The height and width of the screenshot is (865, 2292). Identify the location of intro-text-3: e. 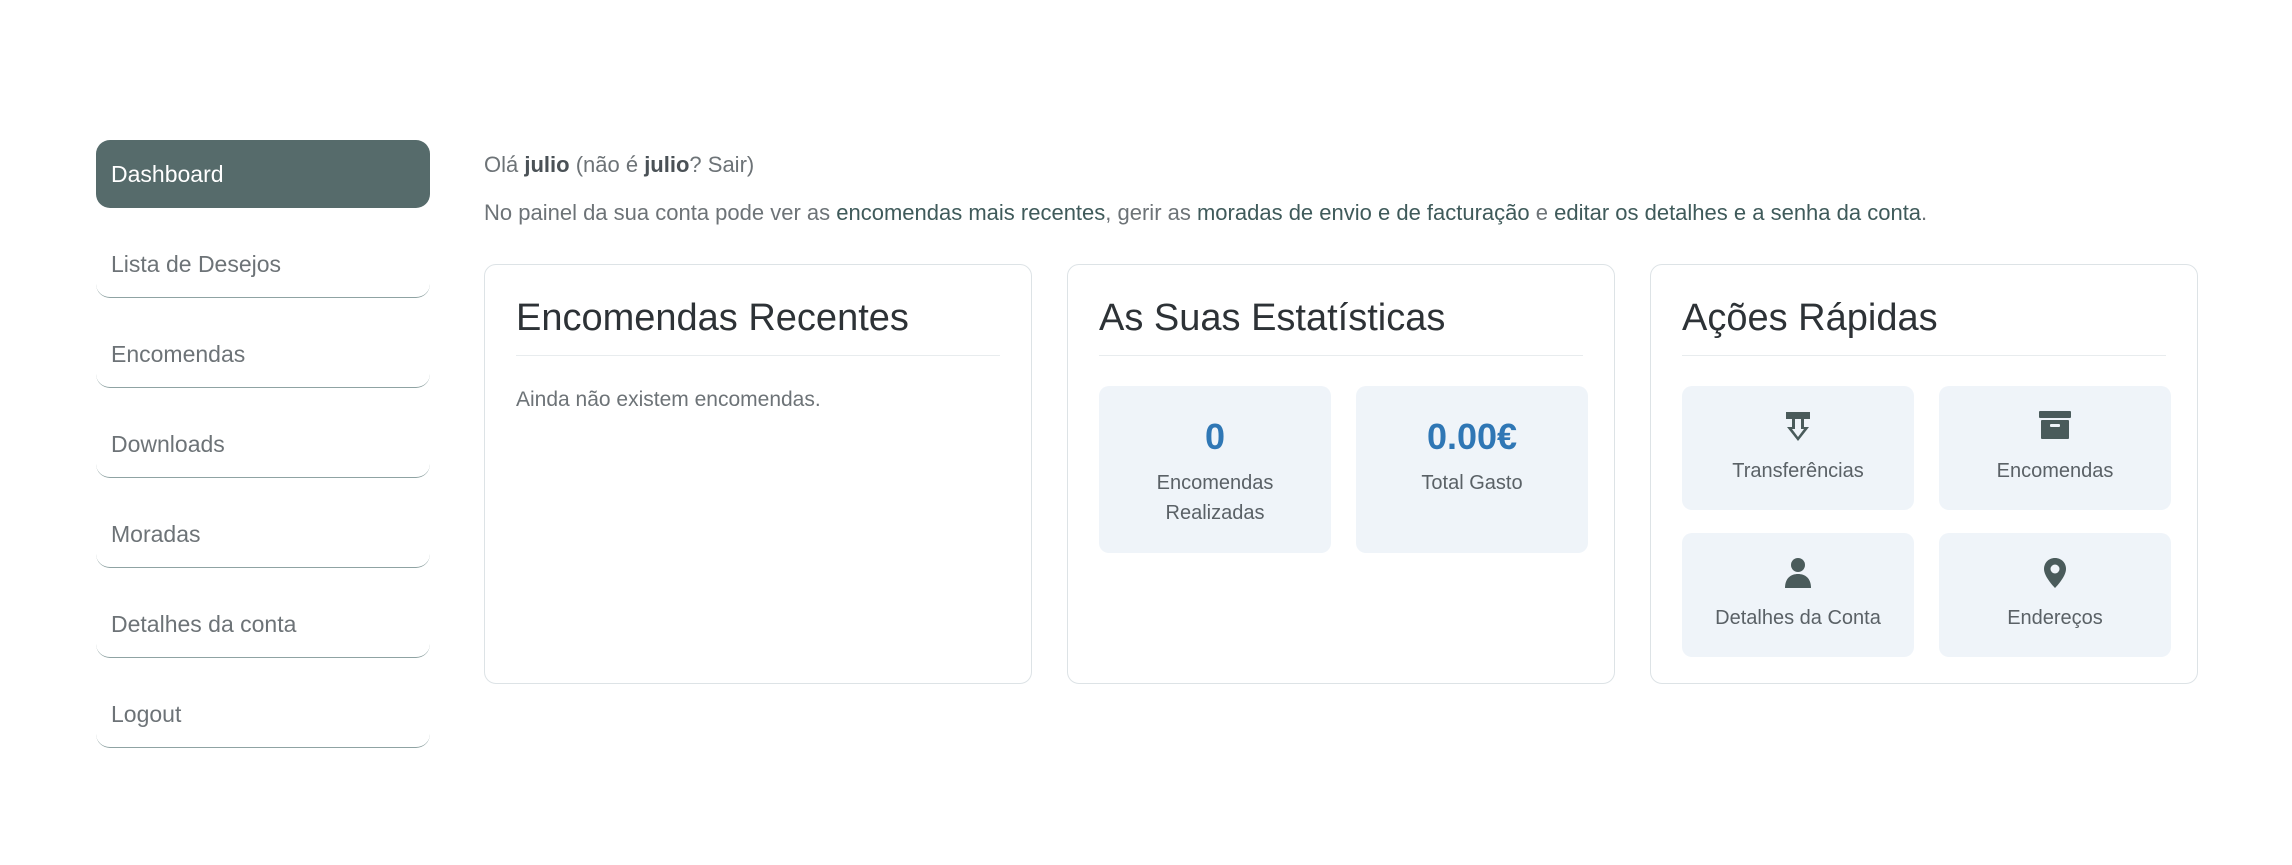
(1542, 212).